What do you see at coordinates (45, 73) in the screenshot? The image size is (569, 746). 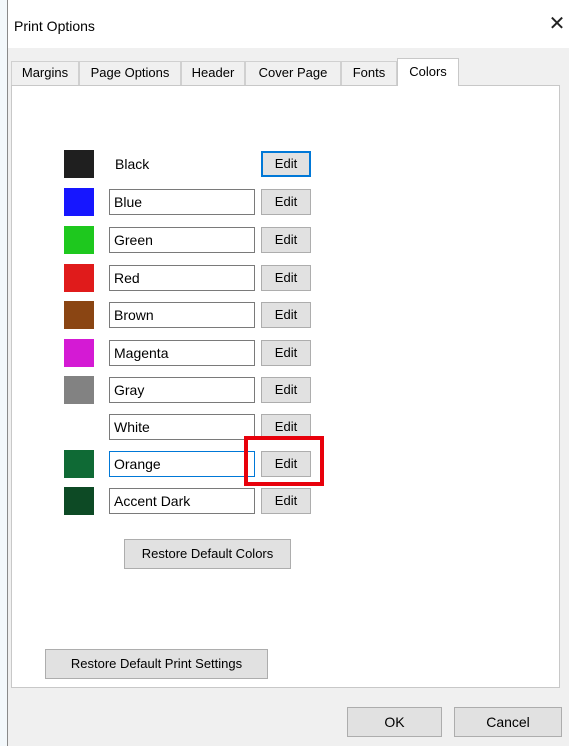 I see `tab-margins: Margins` at bounding box center [45, 73].